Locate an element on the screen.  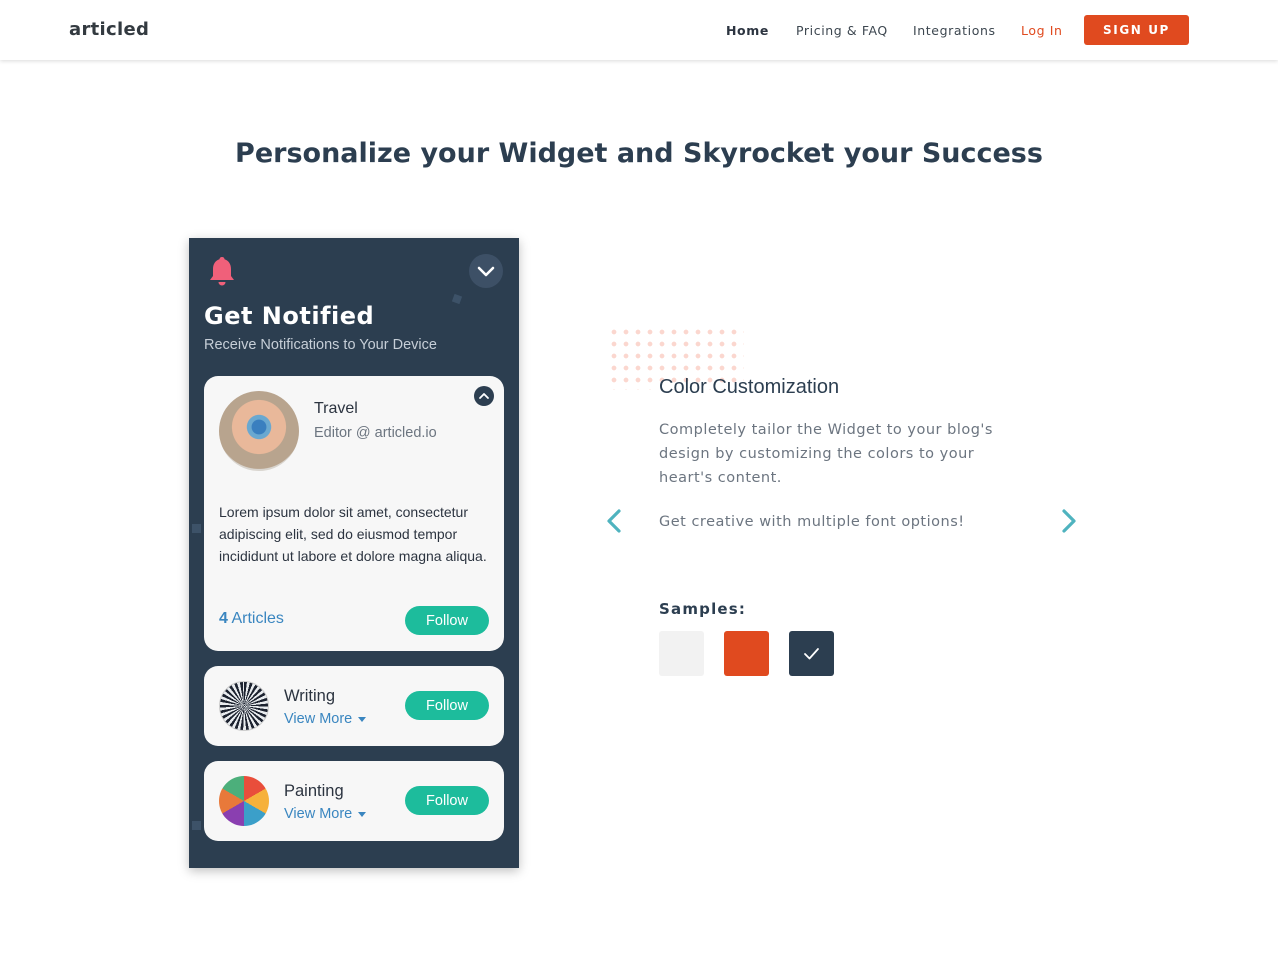
nav-integrations: Integrations is located at coordinates (954, 30).